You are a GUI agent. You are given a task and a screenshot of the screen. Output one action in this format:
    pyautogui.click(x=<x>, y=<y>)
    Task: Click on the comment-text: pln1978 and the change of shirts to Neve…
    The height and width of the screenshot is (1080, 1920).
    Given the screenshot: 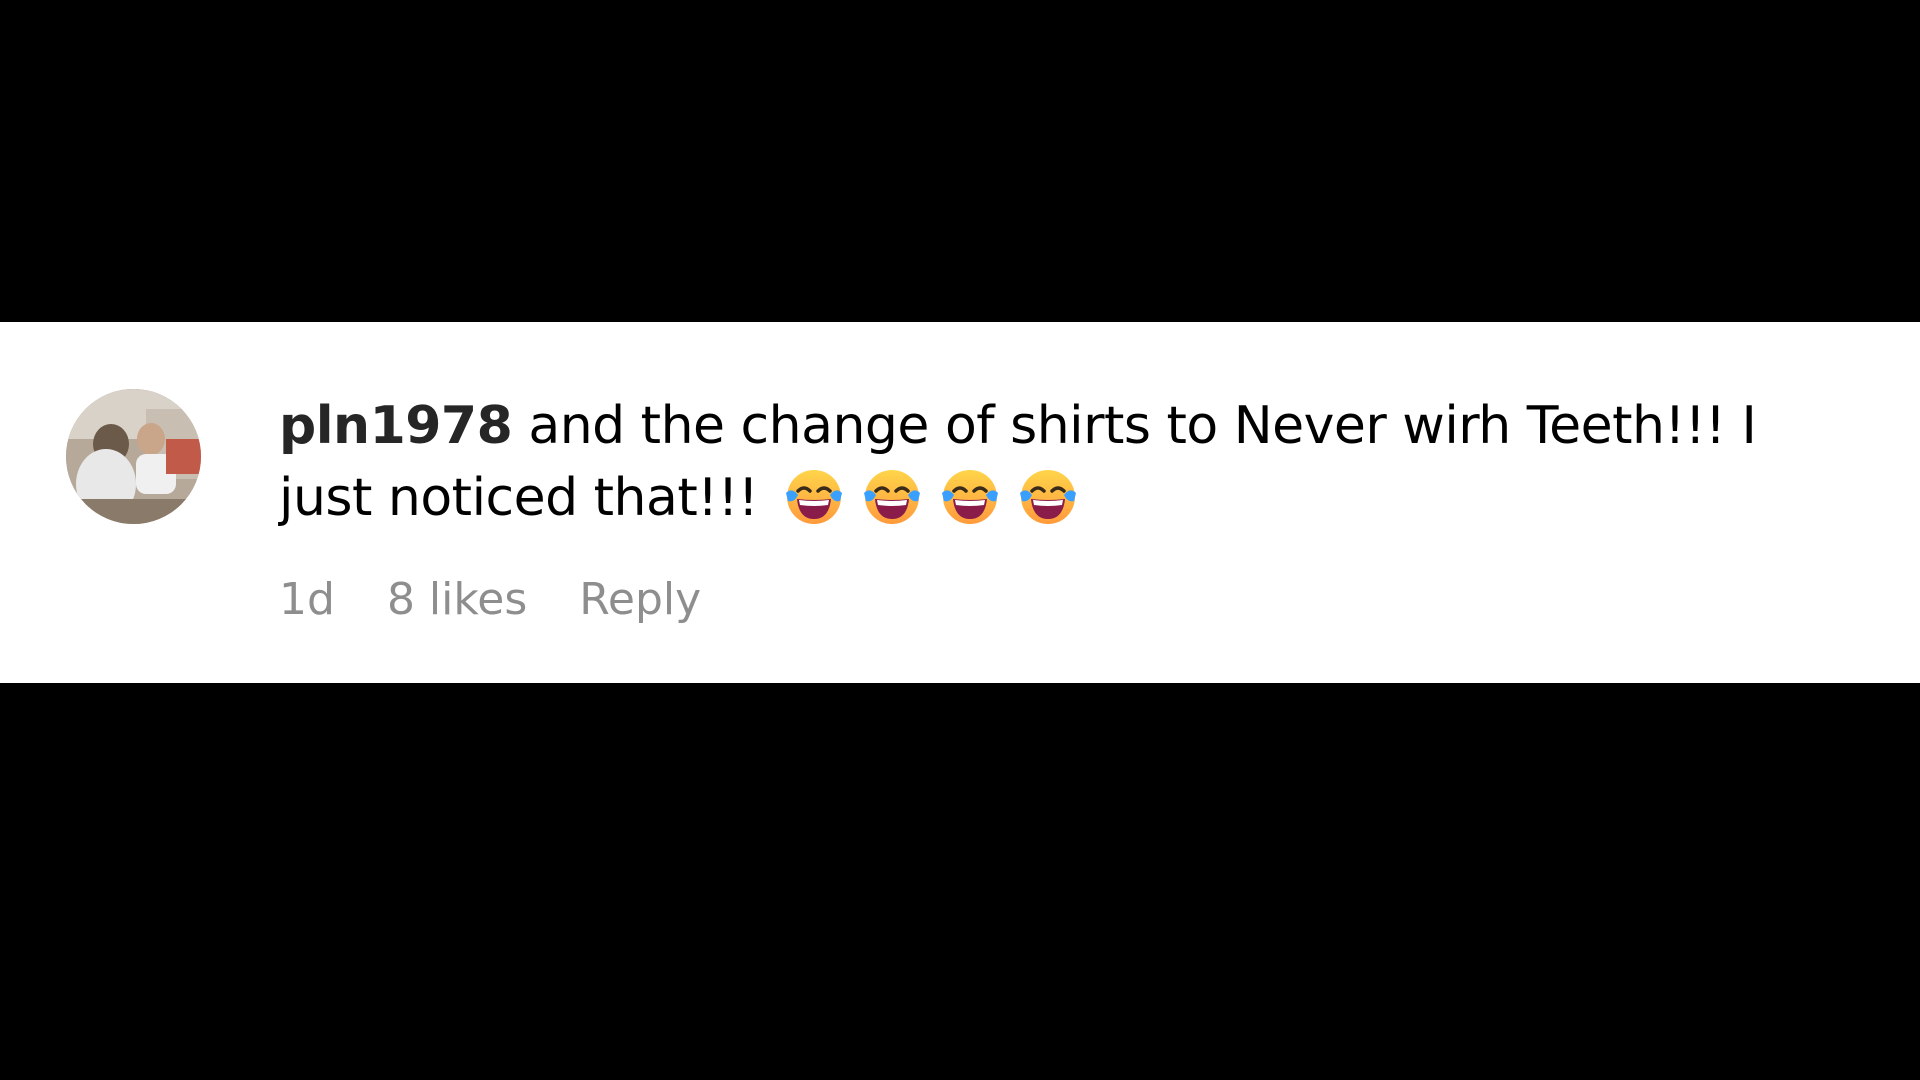 What is the action you would take?
    pyautogui.click(x=1069, y=462)
    